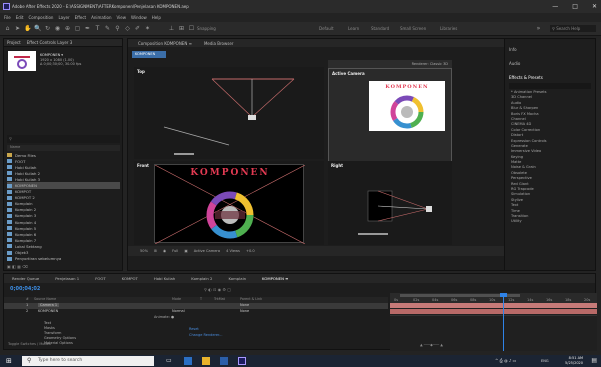 Image resolution: width=601 pixels, height=367 pixels. Describe the element at coordinates (594, 6) in the screenshot. I see `close-button: ✕` at that location.